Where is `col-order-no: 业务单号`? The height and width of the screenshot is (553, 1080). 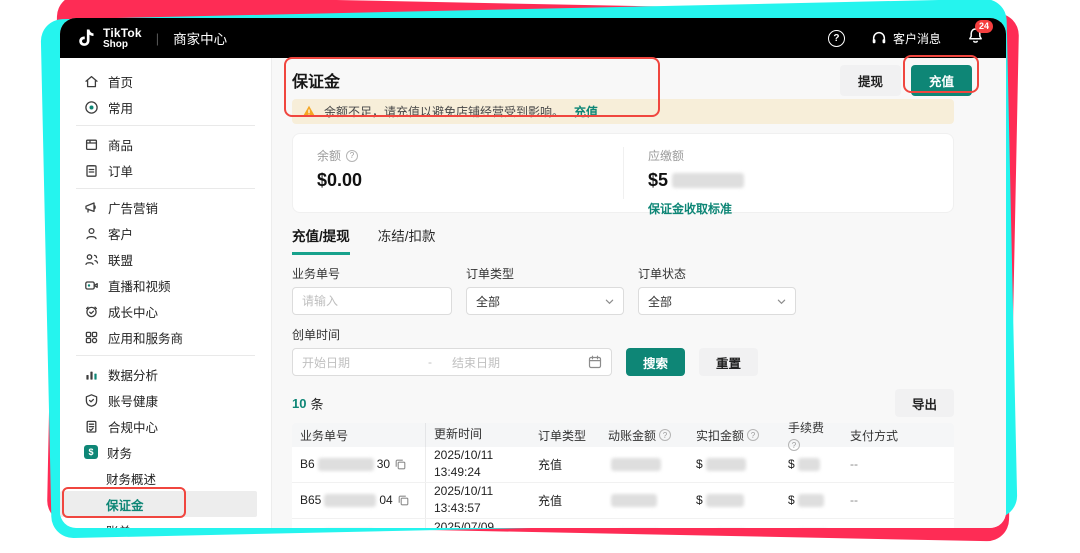 col-order-no: 业务单号 is located at coordinates (359, 435).